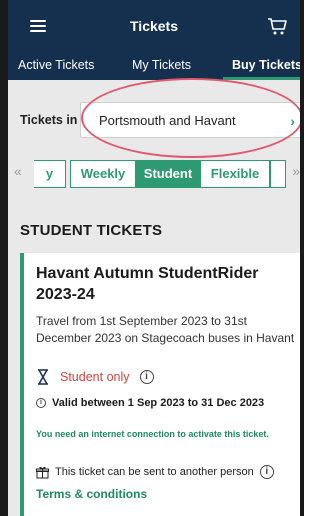 The height and width of the screenshot is (516, 320). What do you see at coordinates (167, 120) in the screenshot?
I see `area-selector-value: Portsmouth and Havant` at bounding box center [167, 120].